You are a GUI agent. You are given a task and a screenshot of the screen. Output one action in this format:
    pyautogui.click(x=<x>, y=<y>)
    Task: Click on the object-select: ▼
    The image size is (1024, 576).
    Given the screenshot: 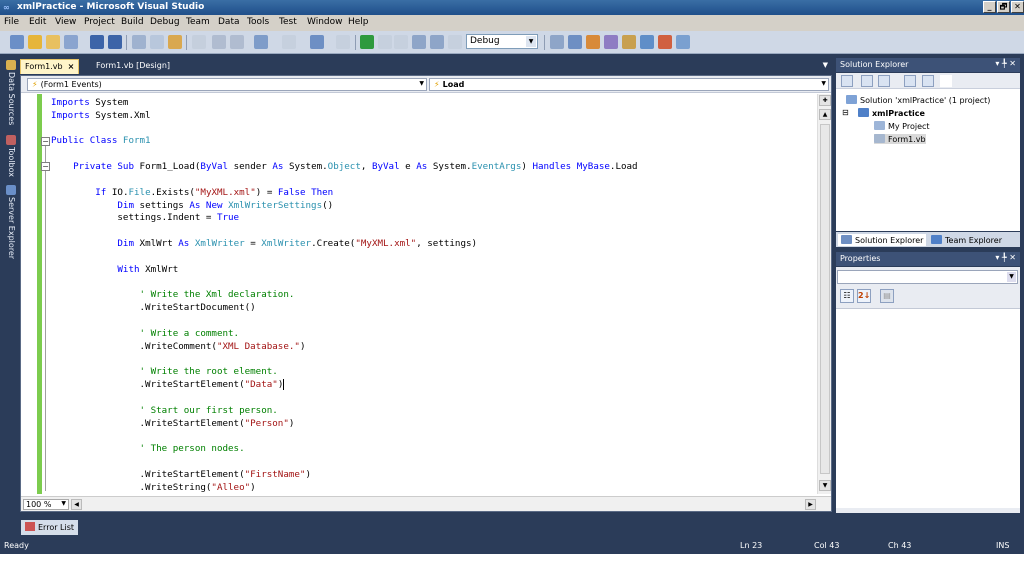 What is the action you would take?
    pyautogui.click(x=927, y=277)
    